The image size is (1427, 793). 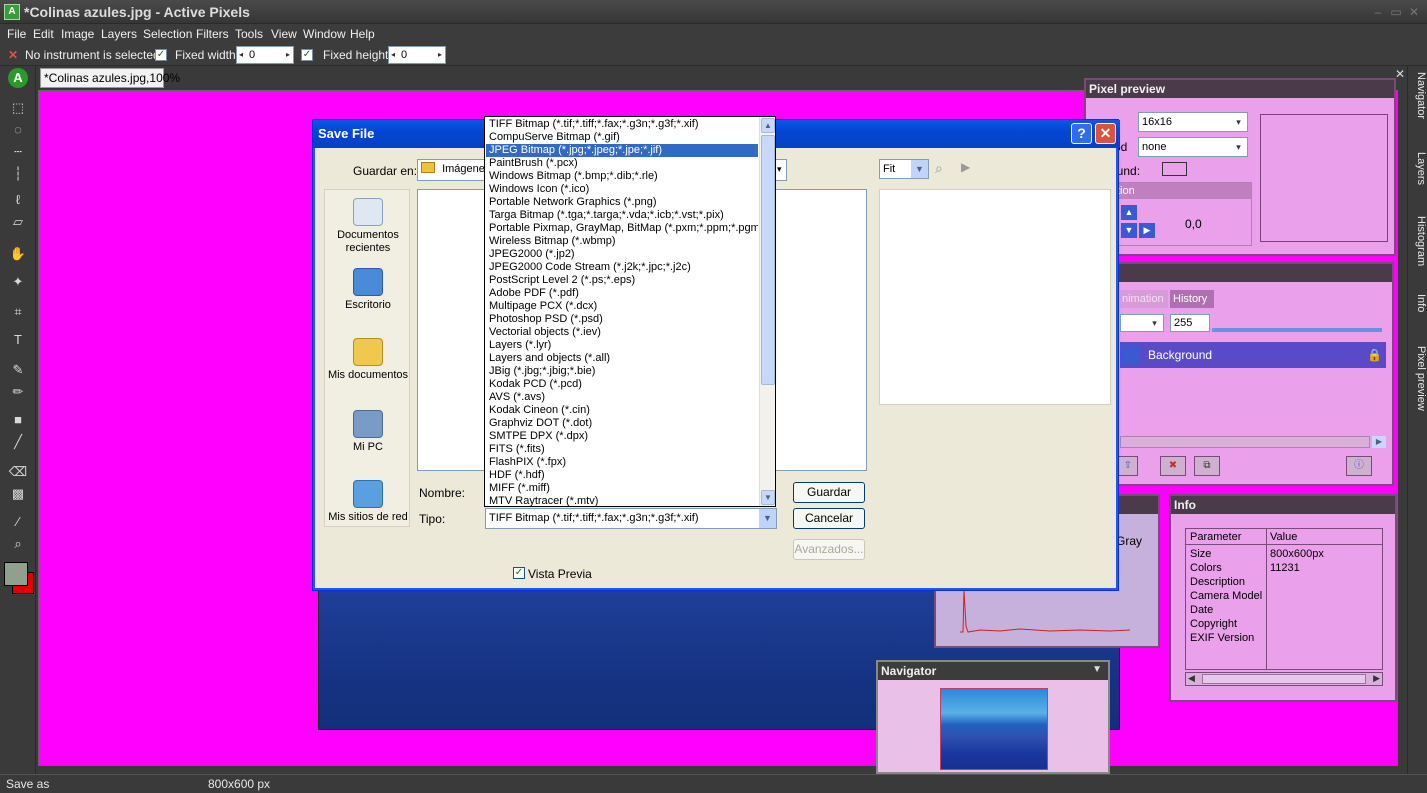 What do you see at coordinates (768, 497) in the screenshot?
I see `scroll-down-icon: ▼` at bounding box center [768, 497].